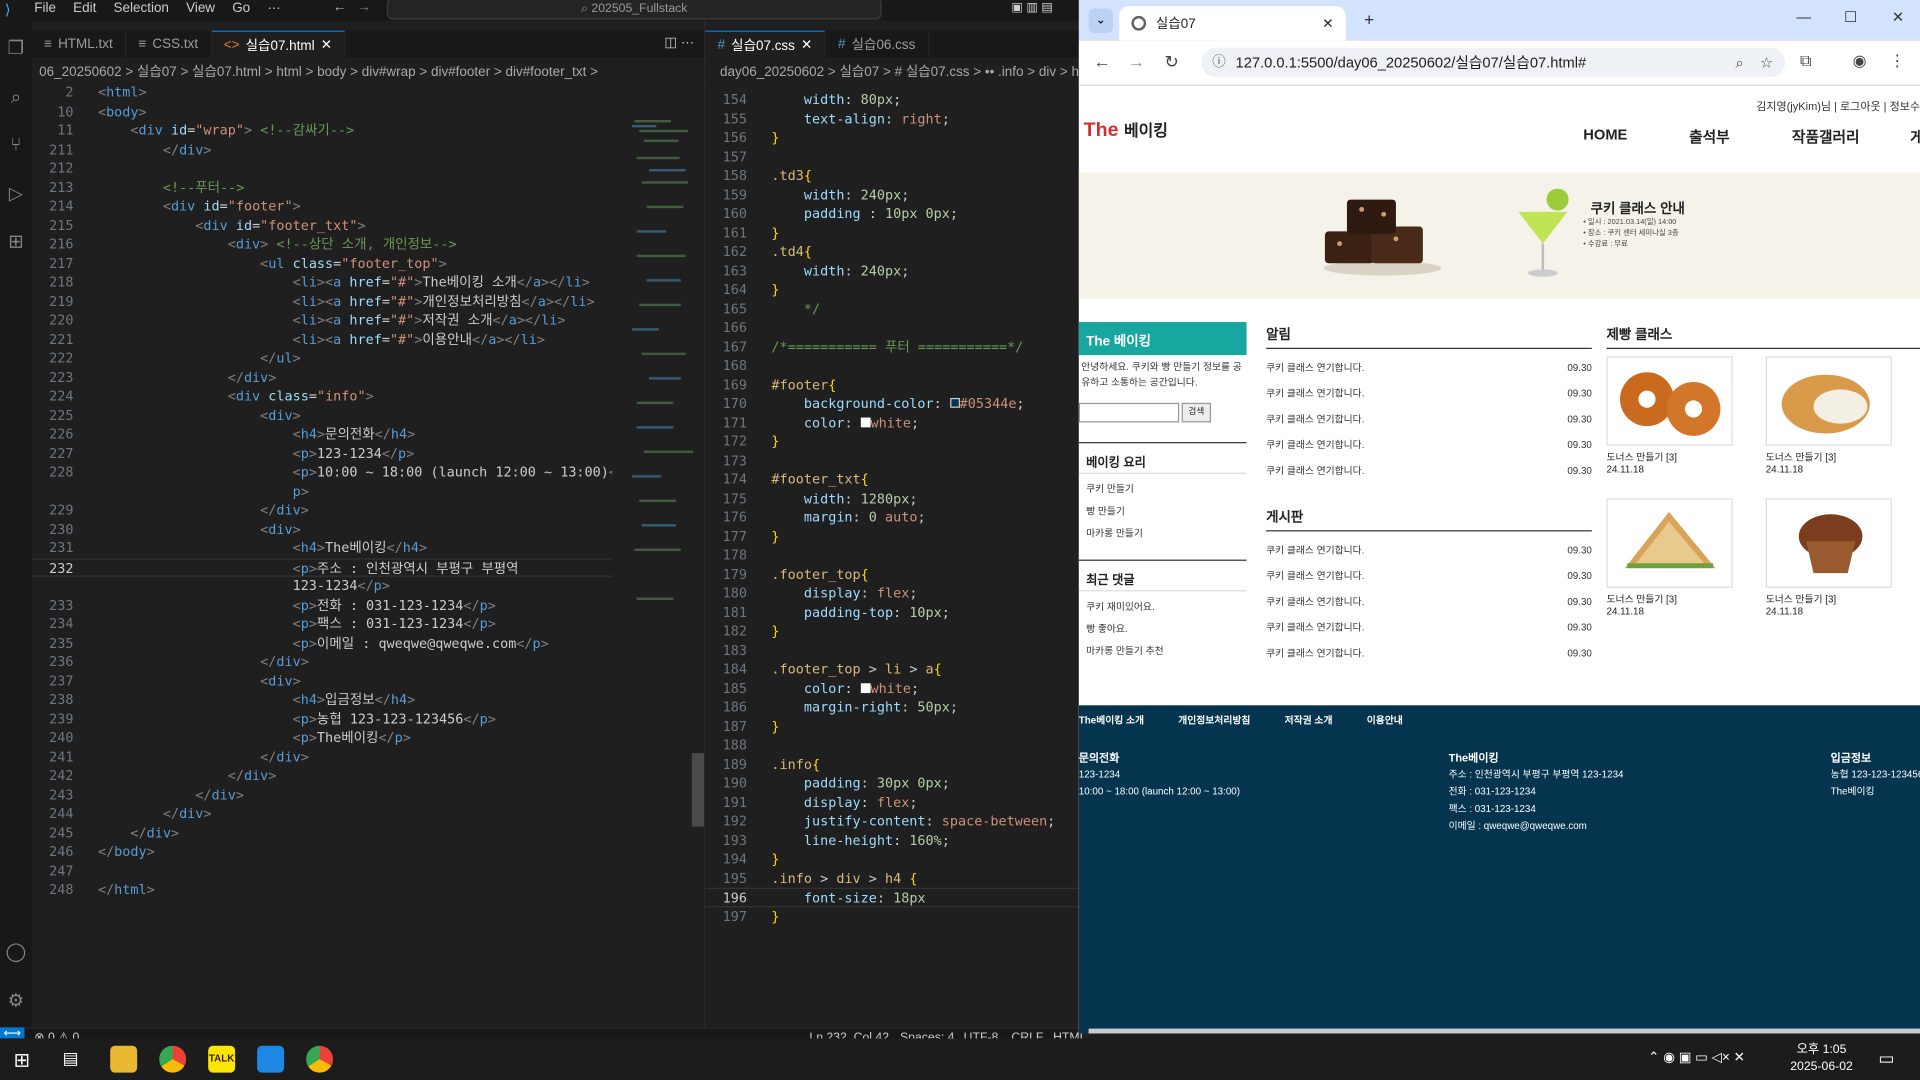  What do you see at coordinates (368, 681) in the screenshot?
I see `code-line: 237 <div>` at bounding box center [368, 681].